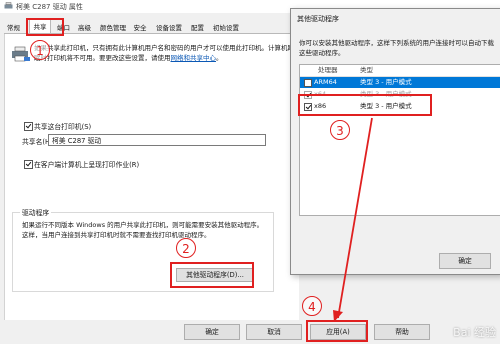 The image size is (500, 344). Describe the element at coordinates (157, 140) in the screenshot. I see `share-name-input: 柯美 C287 驱动` at that location.